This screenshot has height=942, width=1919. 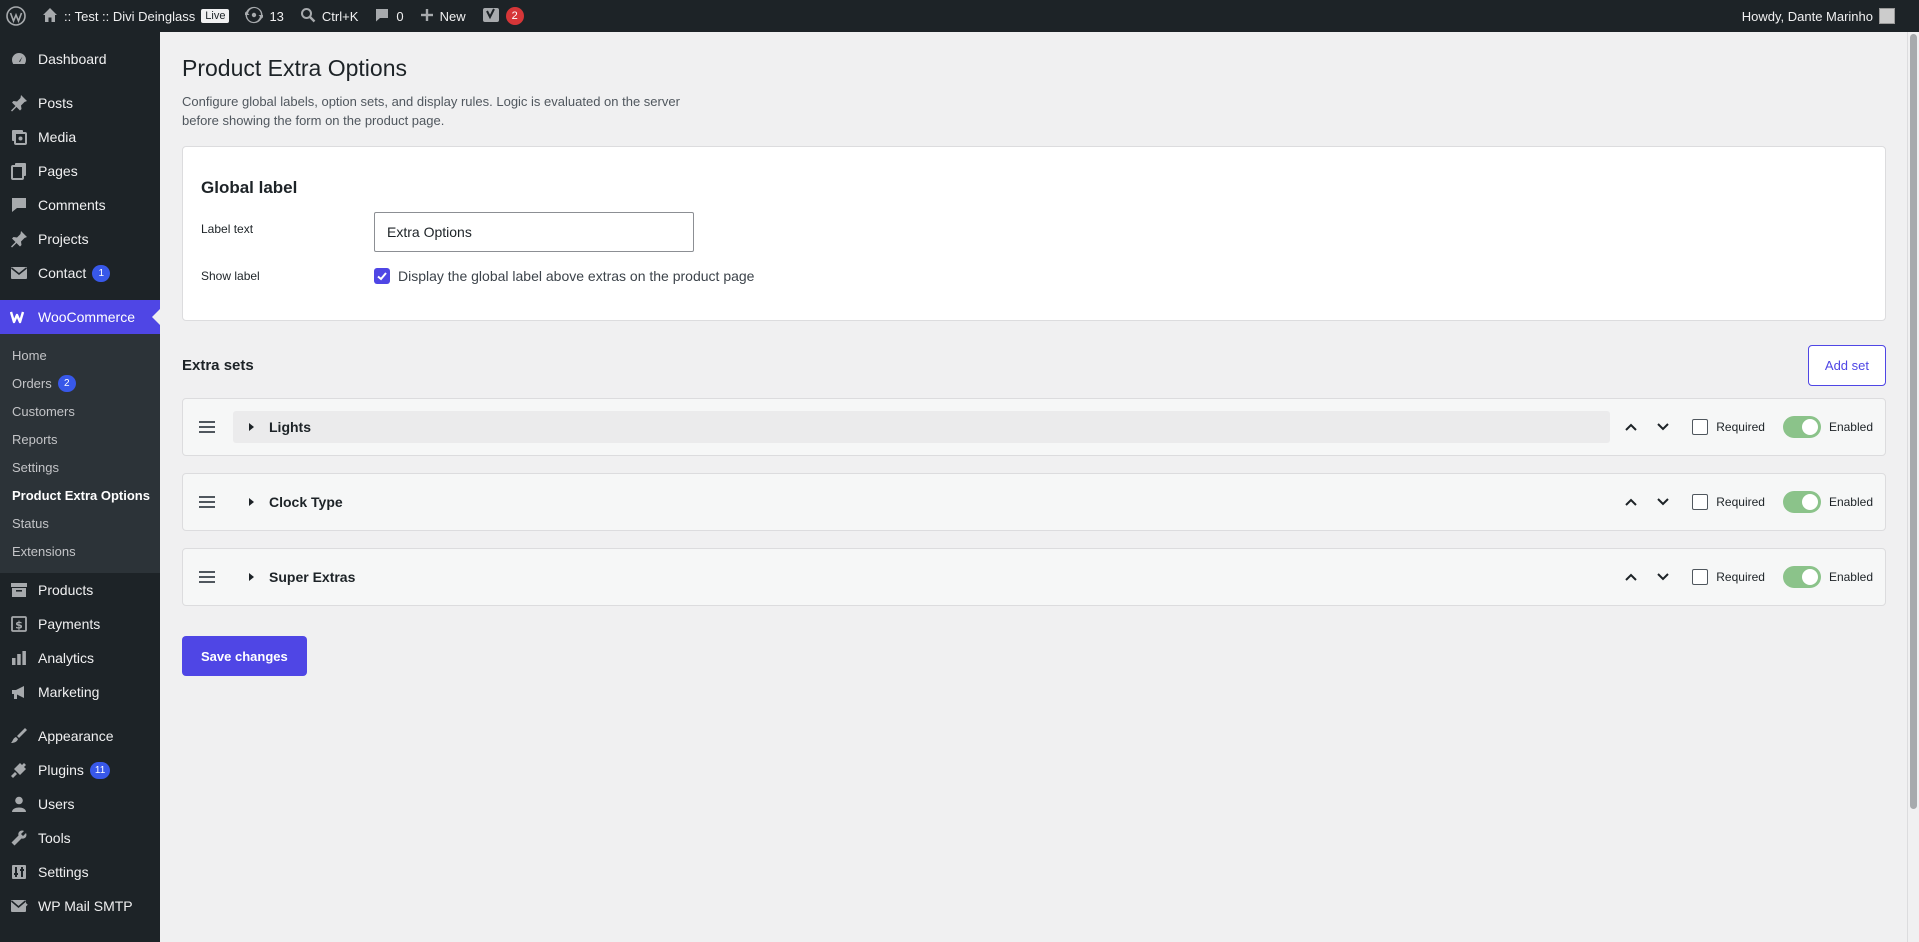 I want to click on add-set-button: Add set, so click(x=1846, y=365).